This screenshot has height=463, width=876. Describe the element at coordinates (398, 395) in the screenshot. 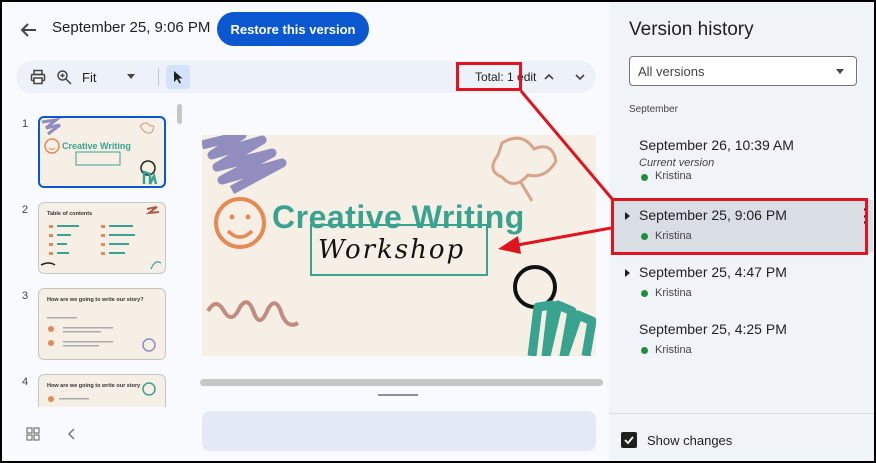

I see `notes-resize-handle` at that location.